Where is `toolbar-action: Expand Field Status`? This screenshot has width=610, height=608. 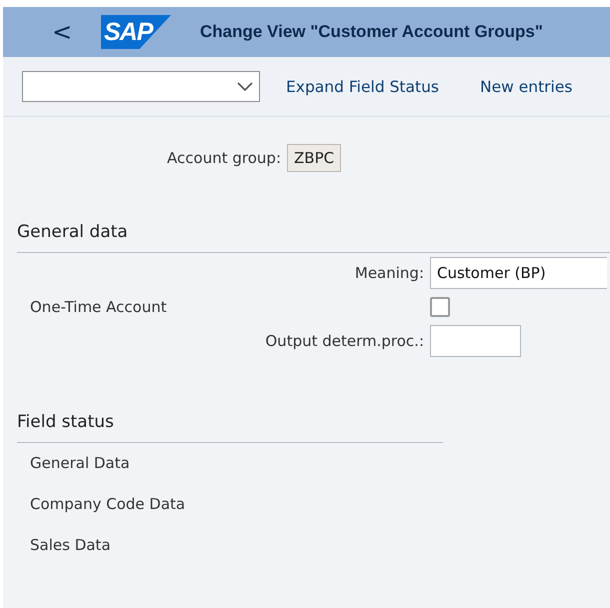
toolbar-action: Expand Field Status is located at coordinates (362, 87).